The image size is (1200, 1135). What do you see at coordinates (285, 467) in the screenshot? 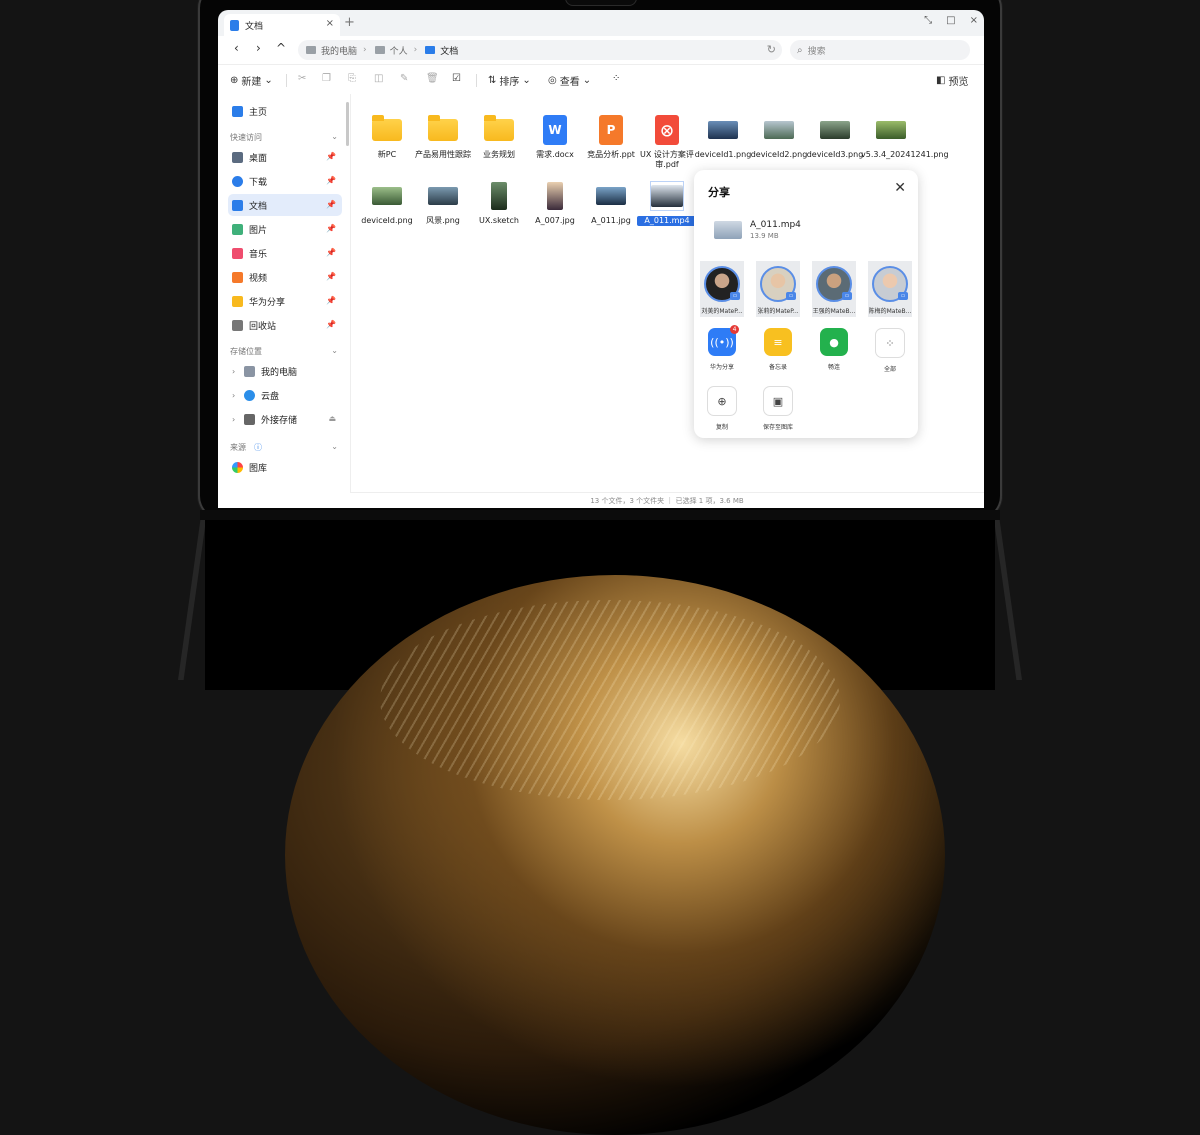
I see `sidebar-item-gallery: 图库` at bounding box center [285, 467].